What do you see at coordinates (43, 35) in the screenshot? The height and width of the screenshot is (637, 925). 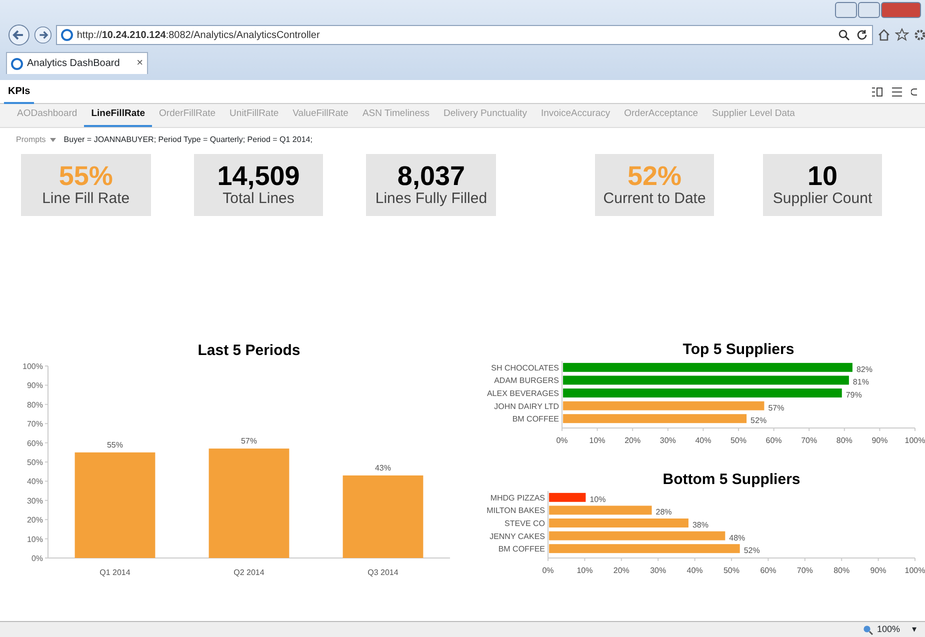 I see `forward-button` at bounding box center [43, 35].